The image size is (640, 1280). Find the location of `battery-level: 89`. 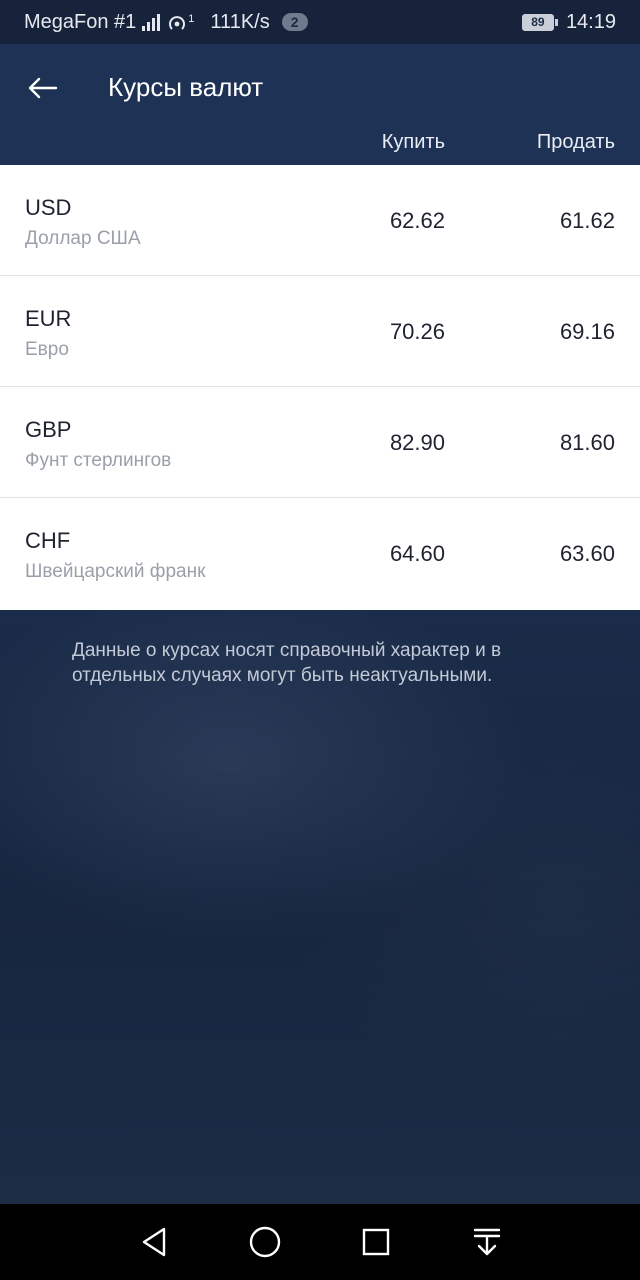

battery-level: 89 is located at coordinates (537, 22).